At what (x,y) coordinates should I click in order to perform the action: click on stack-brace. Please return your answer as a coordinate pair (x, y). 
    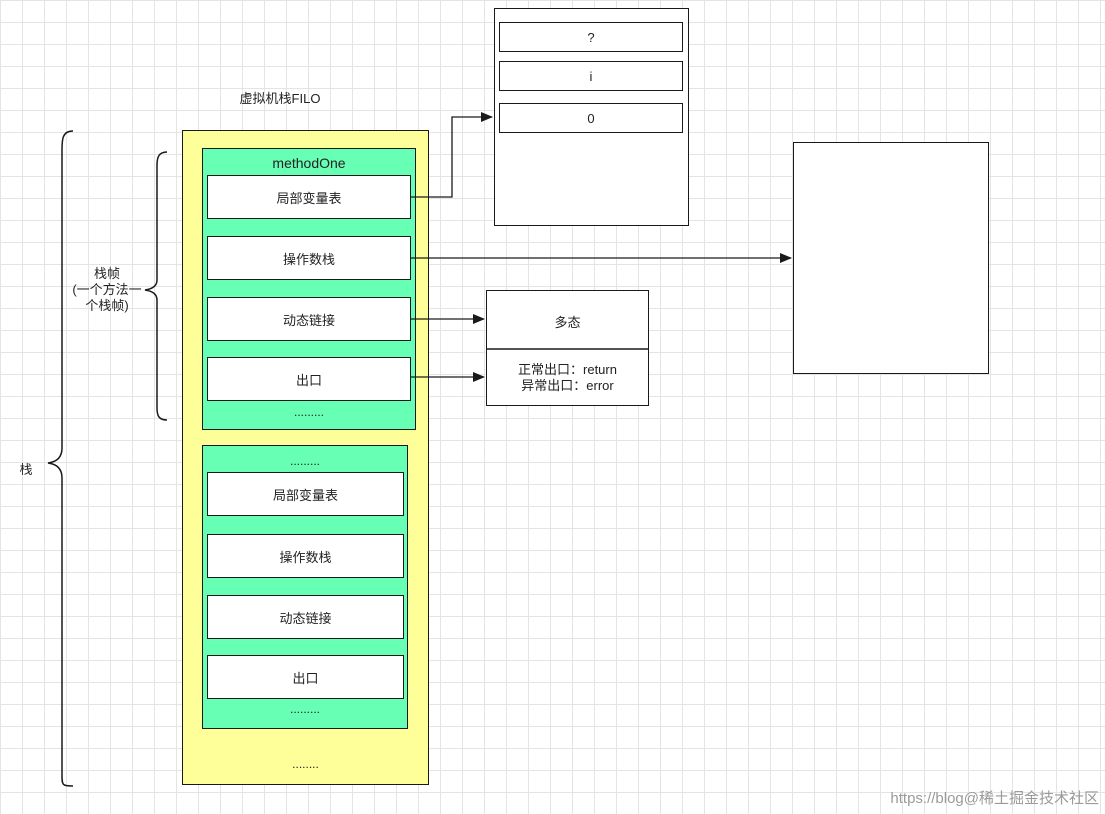
    Looking at the image, I should click on (60, 458).